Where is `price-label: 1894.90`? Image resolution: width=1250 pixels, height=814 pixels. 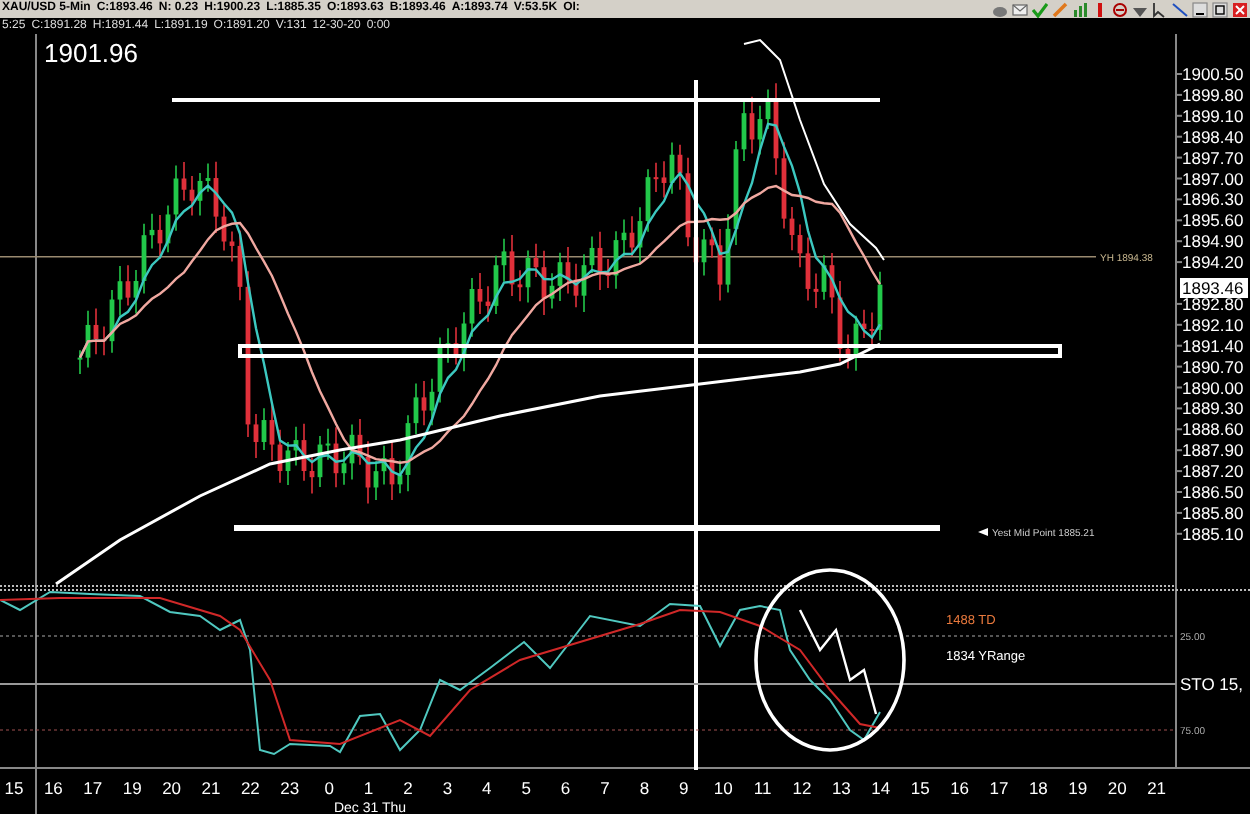
price-label: 1894.90 is located at coordinates (1213, 241).